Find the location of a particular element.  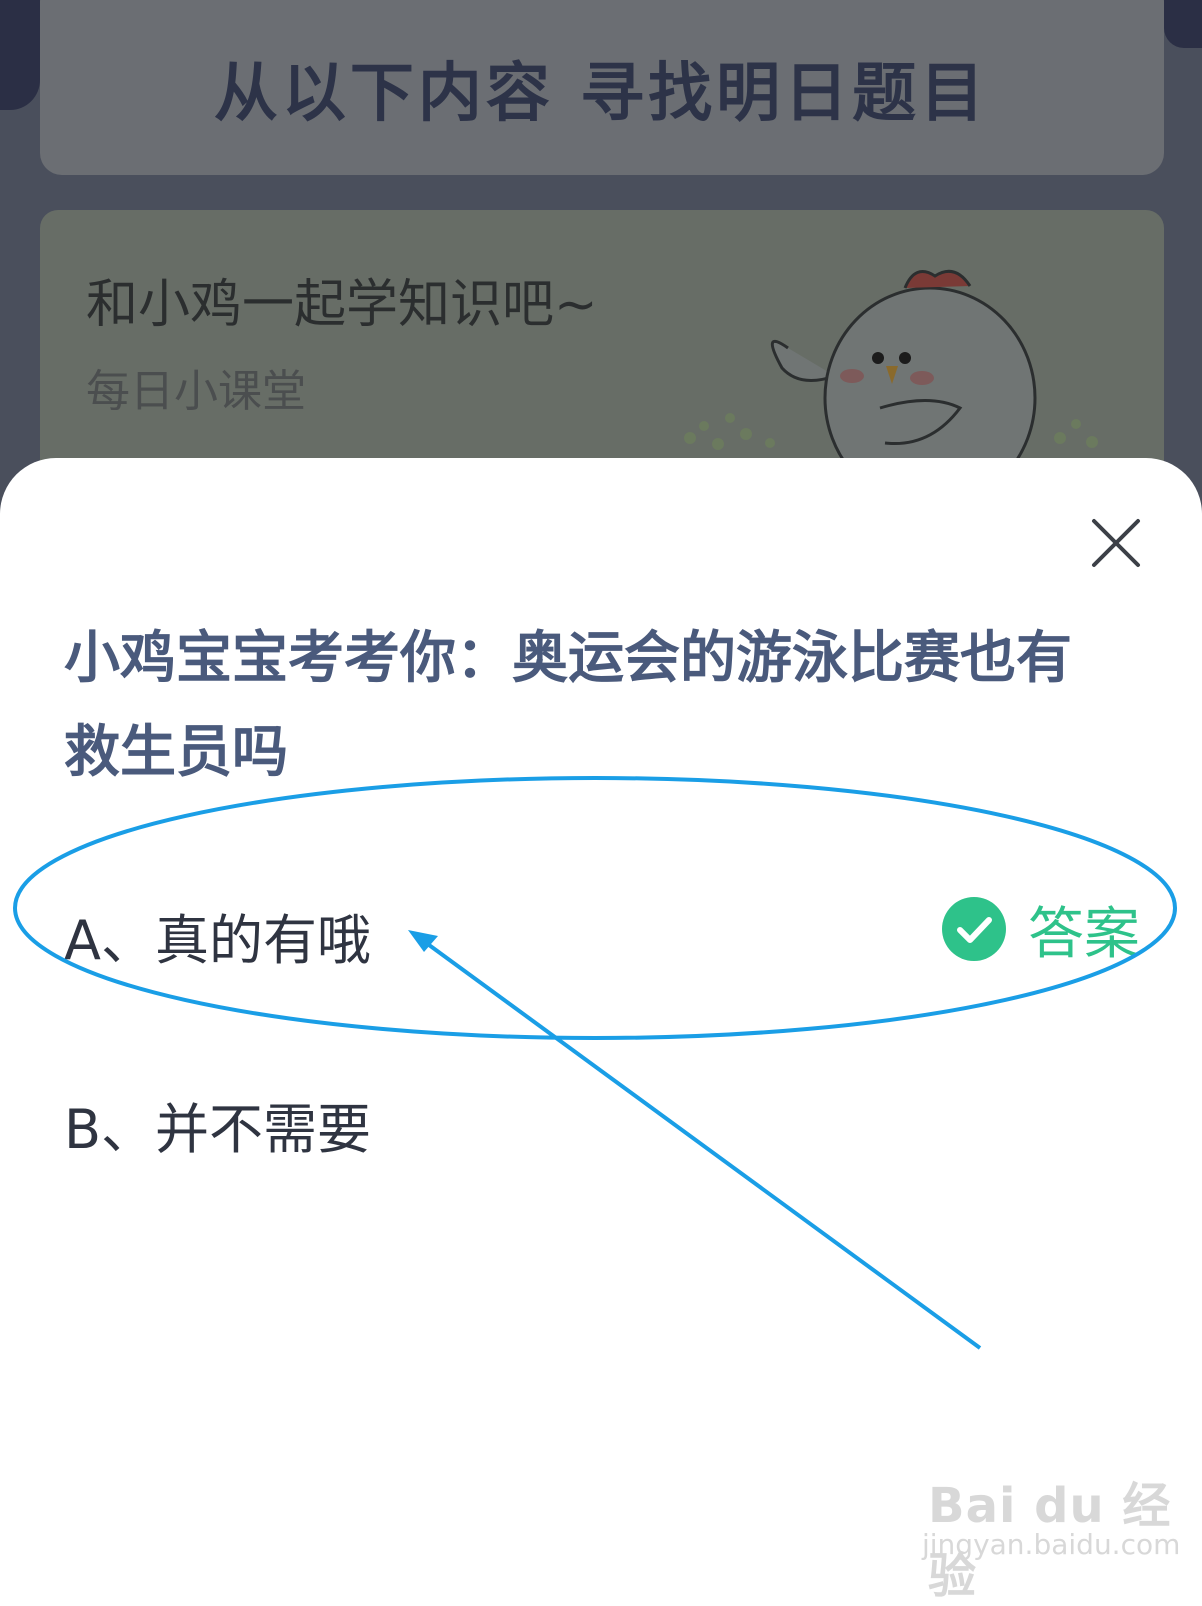

background-corner-right is located at coordinates (1183, 24).